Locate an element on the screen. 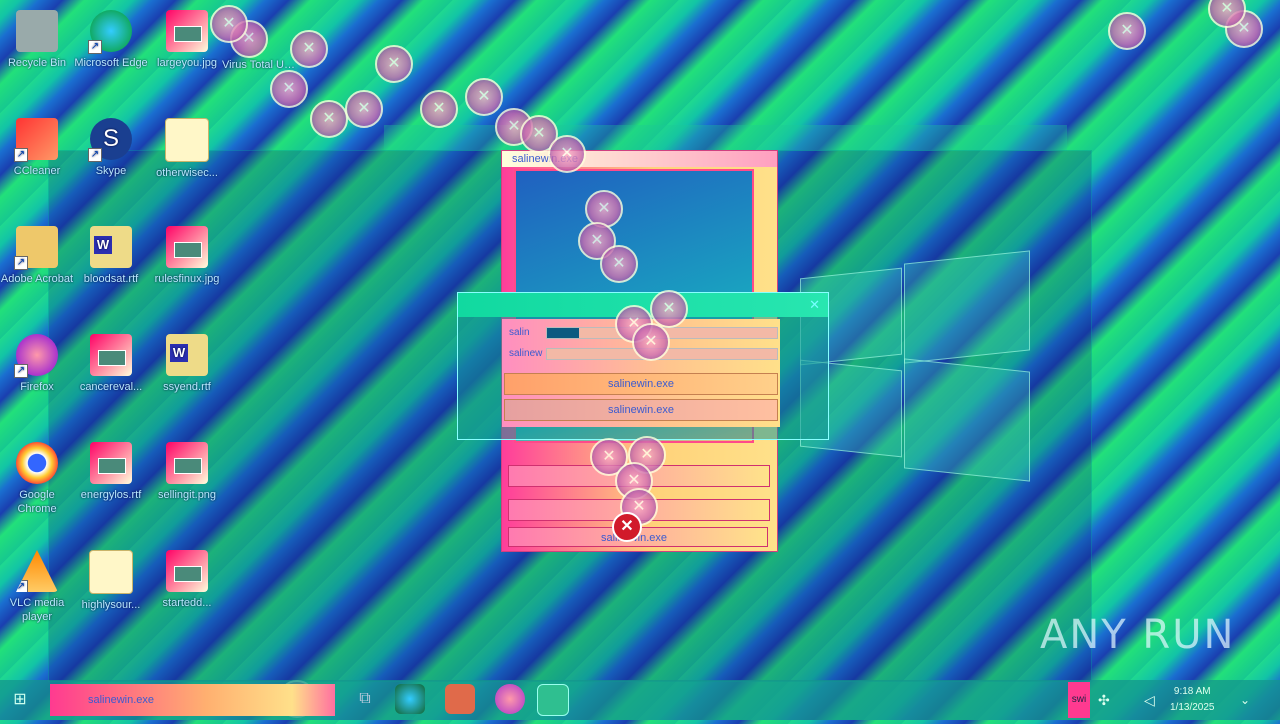 The width and height of the screenshot is (1280, 724). progress-label-2: salinew is located at coordinates (526, 353).